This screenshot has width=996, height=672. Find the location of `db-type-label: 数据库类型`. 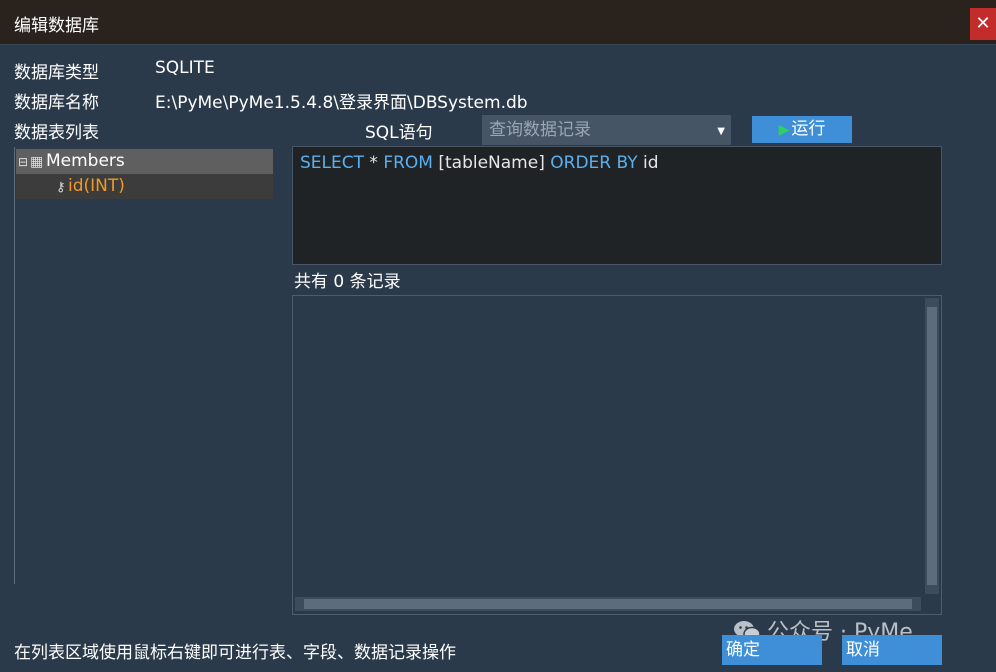

db-type-label: 数据库类型 is located at coordinates (56, 73).